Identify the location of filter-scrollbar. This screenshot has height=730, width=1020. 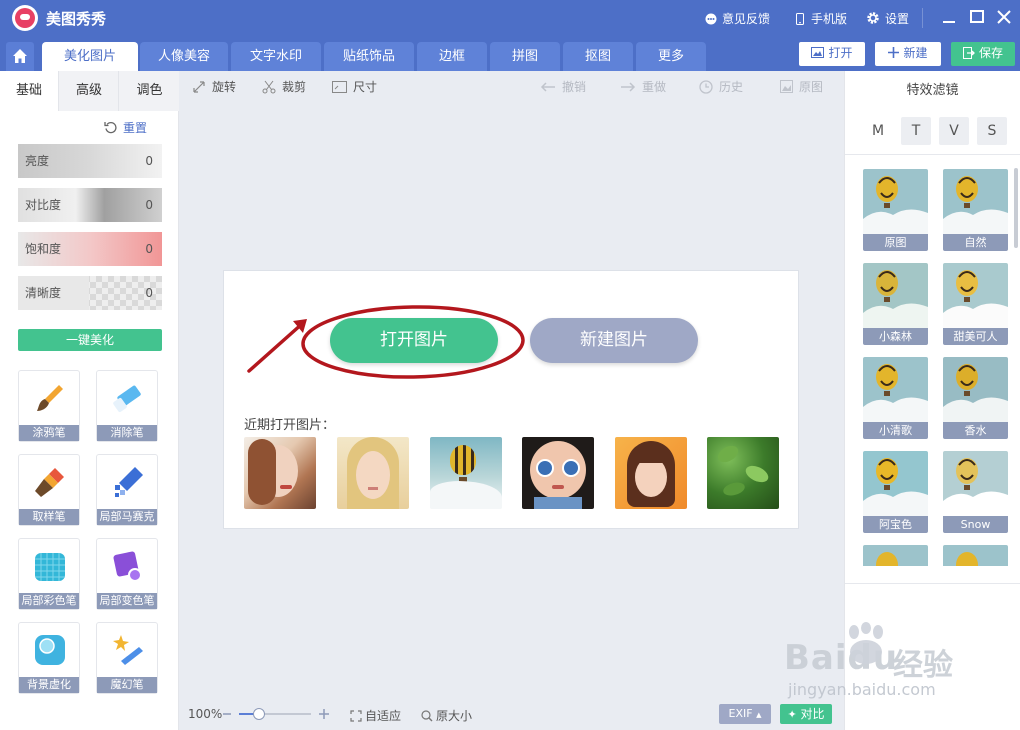
(1016, 208).